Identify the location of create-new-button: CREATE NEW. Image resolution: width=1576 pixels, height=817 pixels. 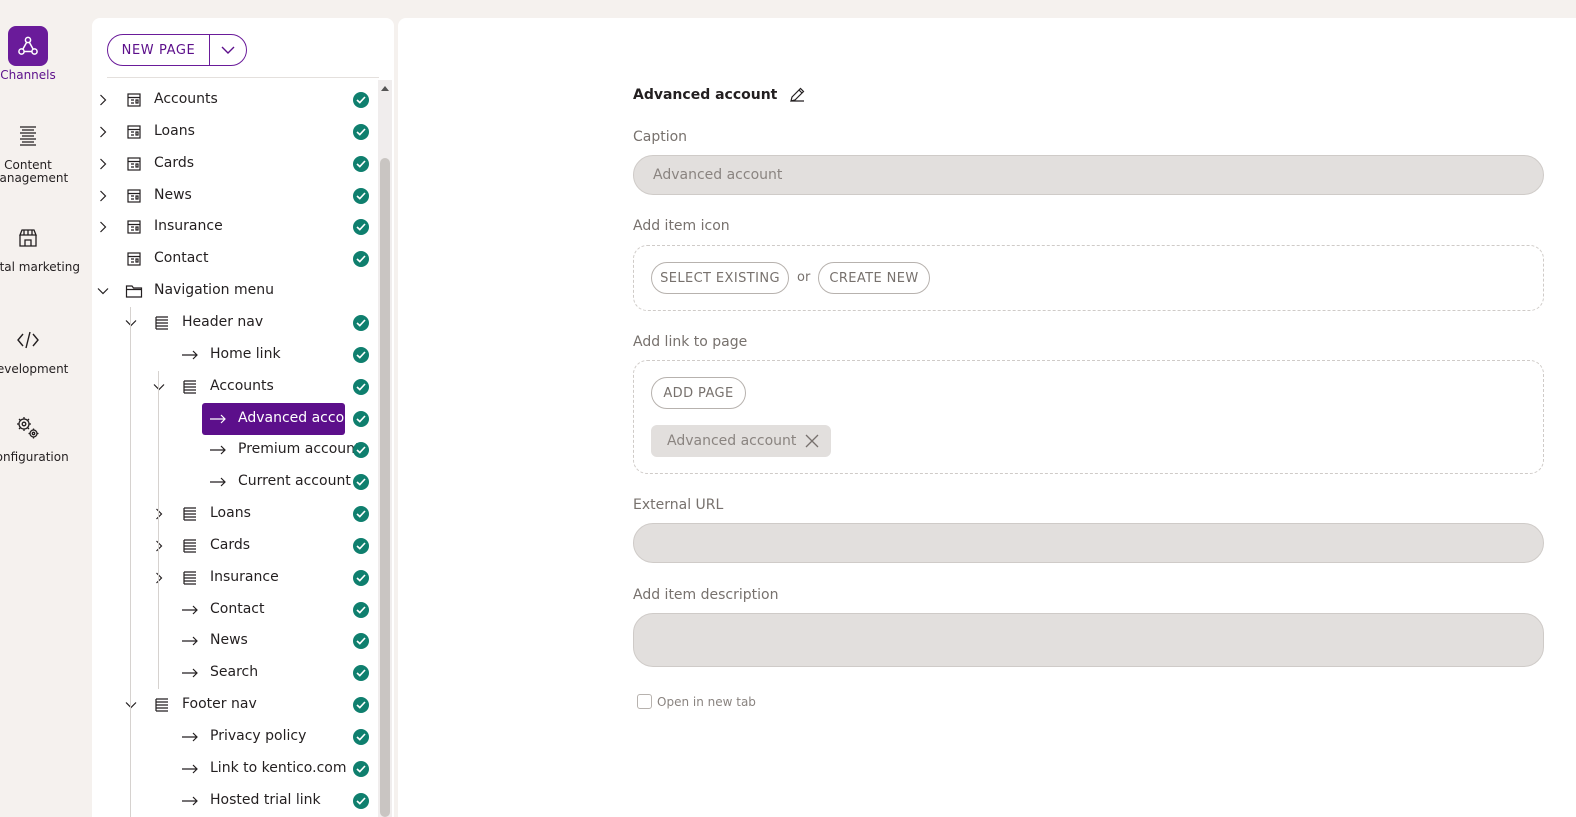
(874, 278).